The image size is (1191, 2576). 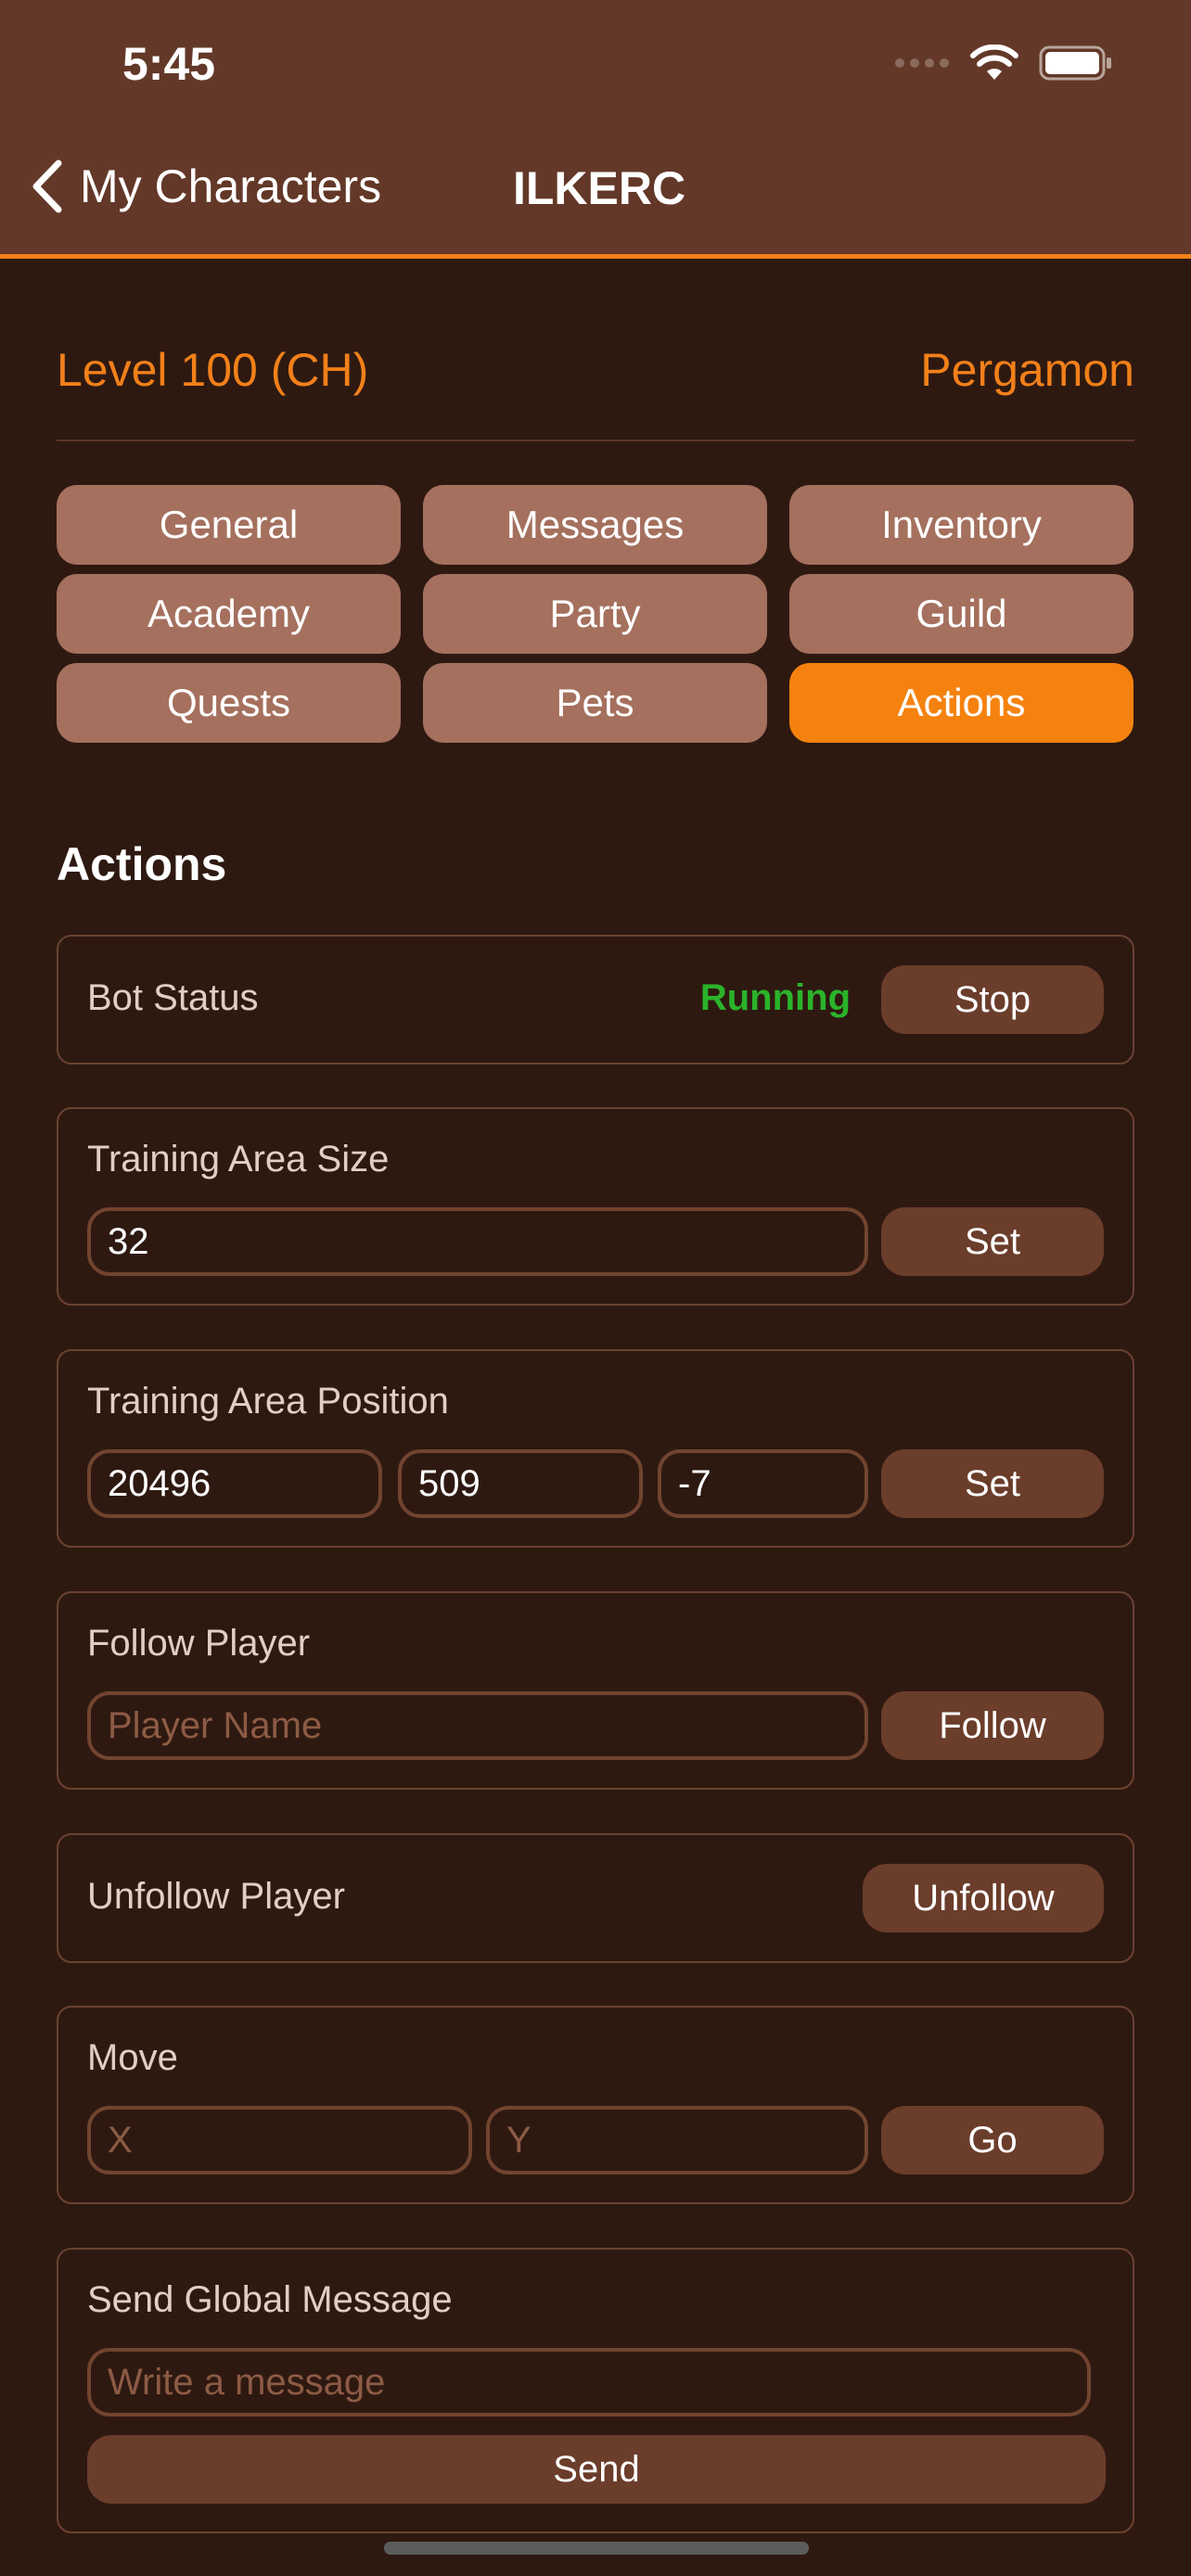 I want to click on status-time: 5:45, so click(x=169, y=64).